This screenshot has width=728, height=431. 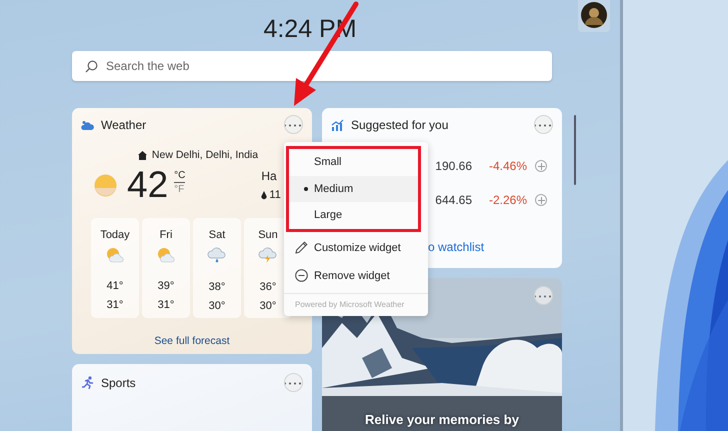 I want to click on forecast-day: Today, so click(x=115, y=238).